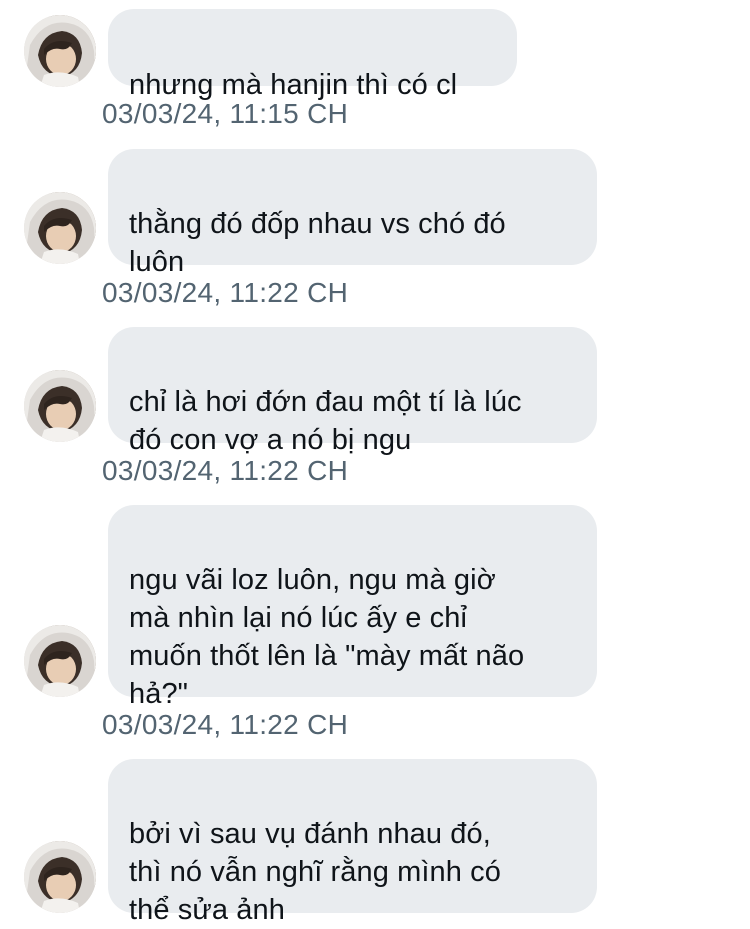 The width and height of the screenshot is (750, 929). Describe the element at coordinates (312, 55) in the screenshot. I see `message-bubble: nhưng mà hanjin thì có cl` at that location.